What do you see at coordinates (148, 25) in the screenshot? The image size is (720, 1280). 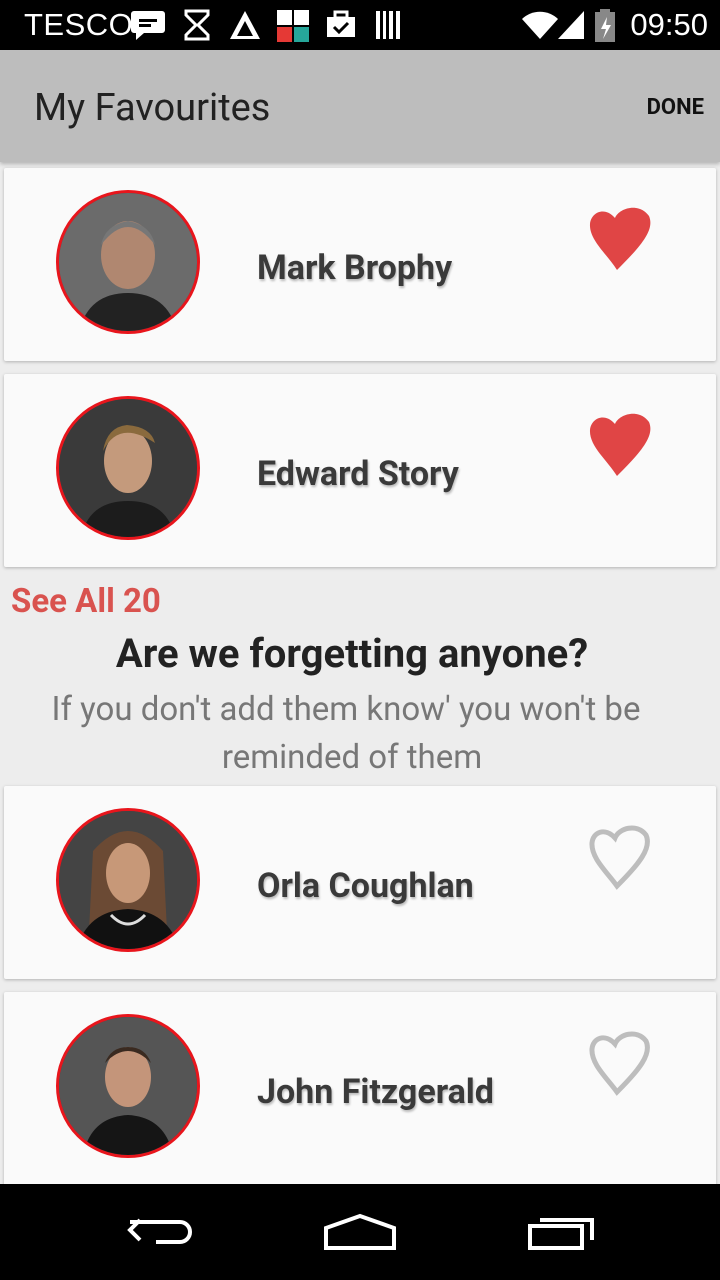 I see `chat-icon` at bounding box center [148, 25].